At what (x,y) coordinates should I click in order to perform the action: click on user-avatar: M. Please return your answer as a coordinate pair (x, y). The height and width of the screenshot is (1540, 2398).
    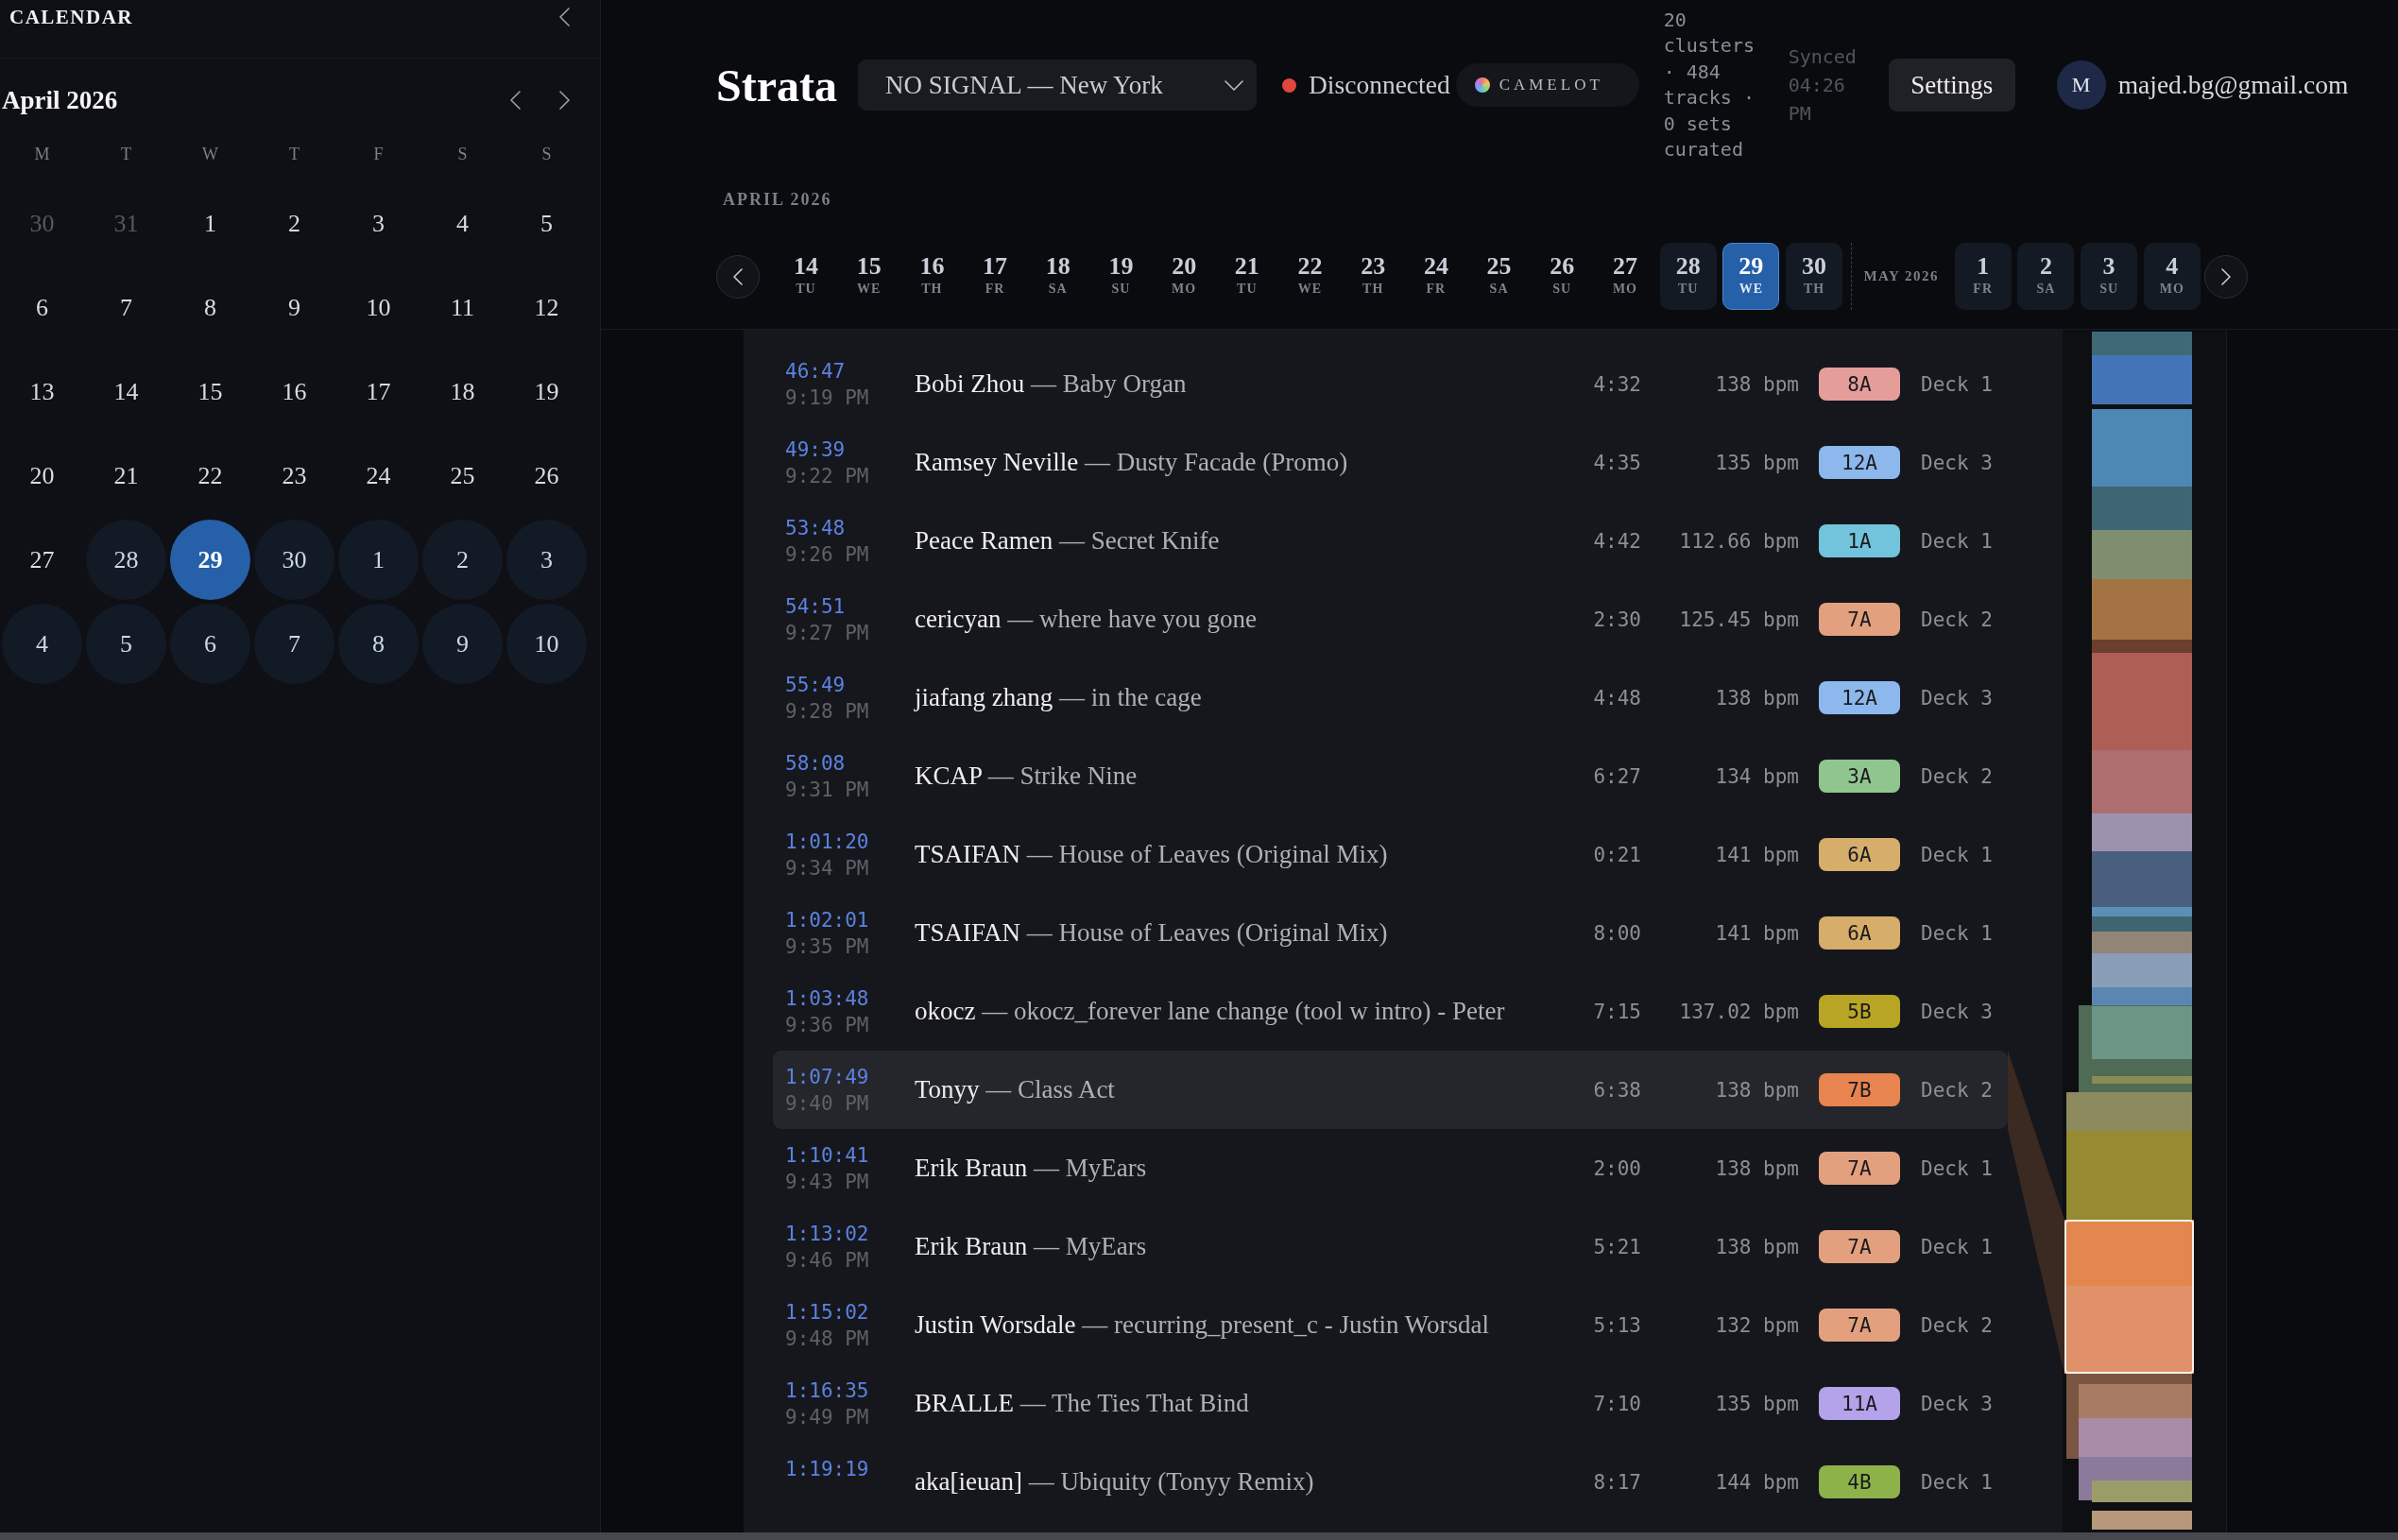
    Looking at the image, I should click on (2081, 85).